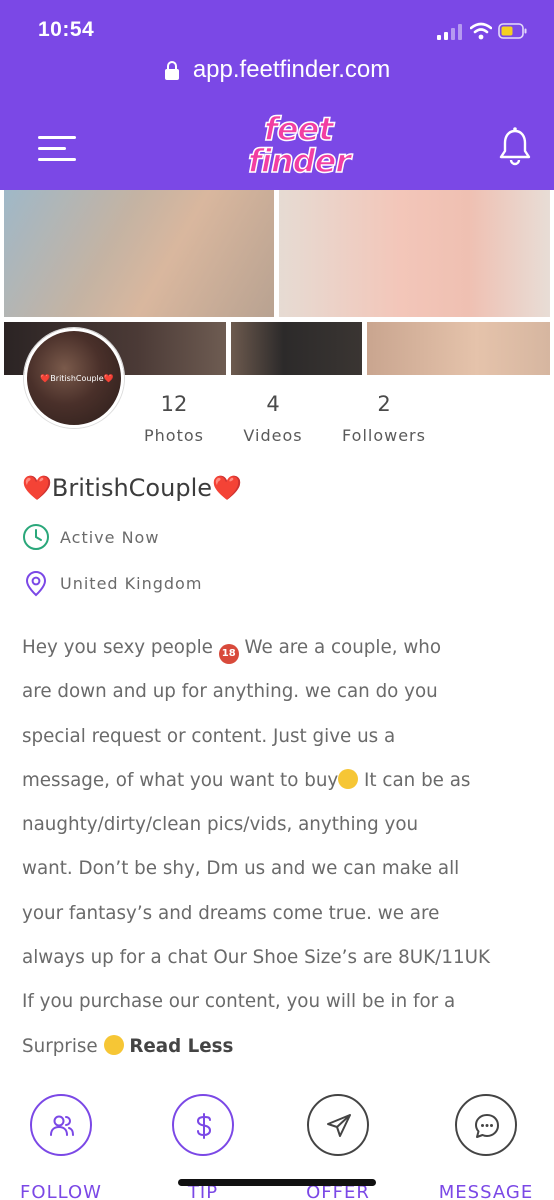  I want to click on follow-button: FOLLOW, so click(61, 1147).